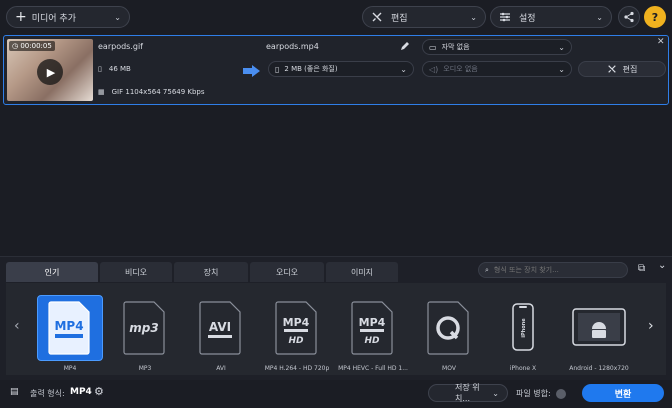 This screenshot has height=408, width=672. I want to click on format-label: MP3, so click(145, 368).